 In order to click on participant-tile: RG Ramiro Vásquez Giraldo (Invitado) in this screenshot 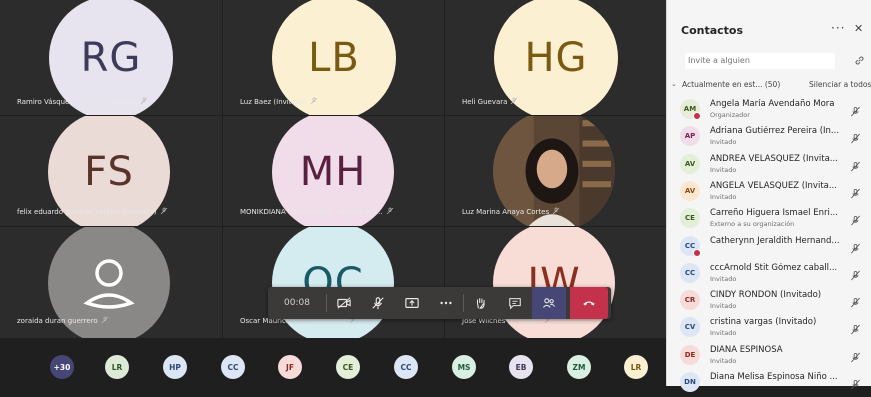, I will do `click(111, 57)`.